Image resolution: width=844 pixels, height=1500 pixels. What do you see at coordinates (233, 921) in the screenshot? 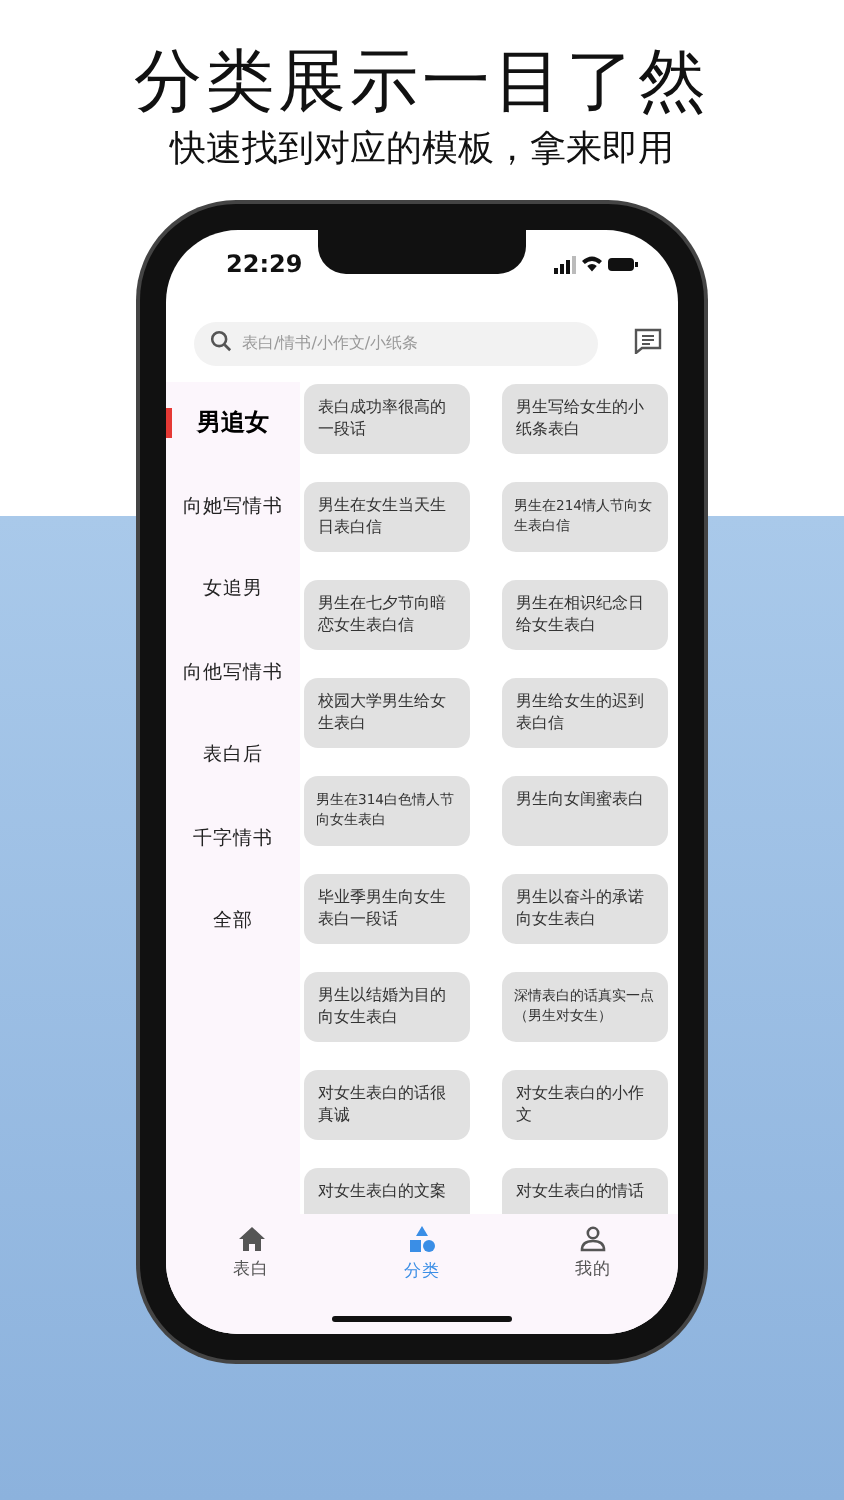
I see `category-item: 全部` at bounding box center [233, 921].